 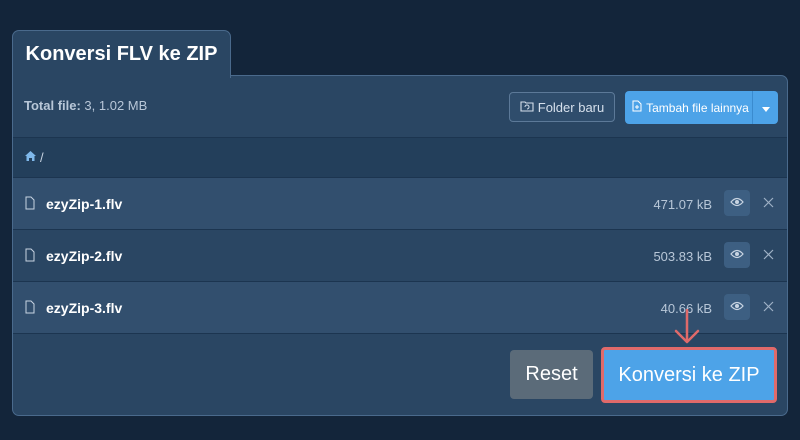 I want to click on folder-refresh-icon, so click(x=527, y=107).